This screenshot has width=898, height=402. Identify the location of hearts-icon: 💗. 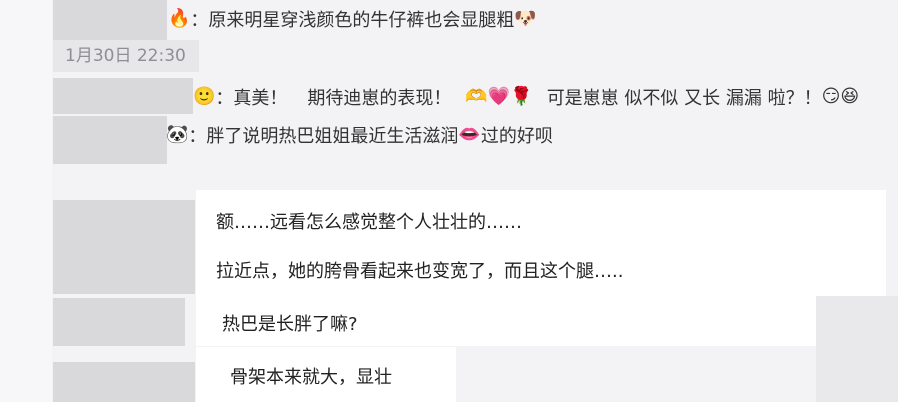
(499, 96).